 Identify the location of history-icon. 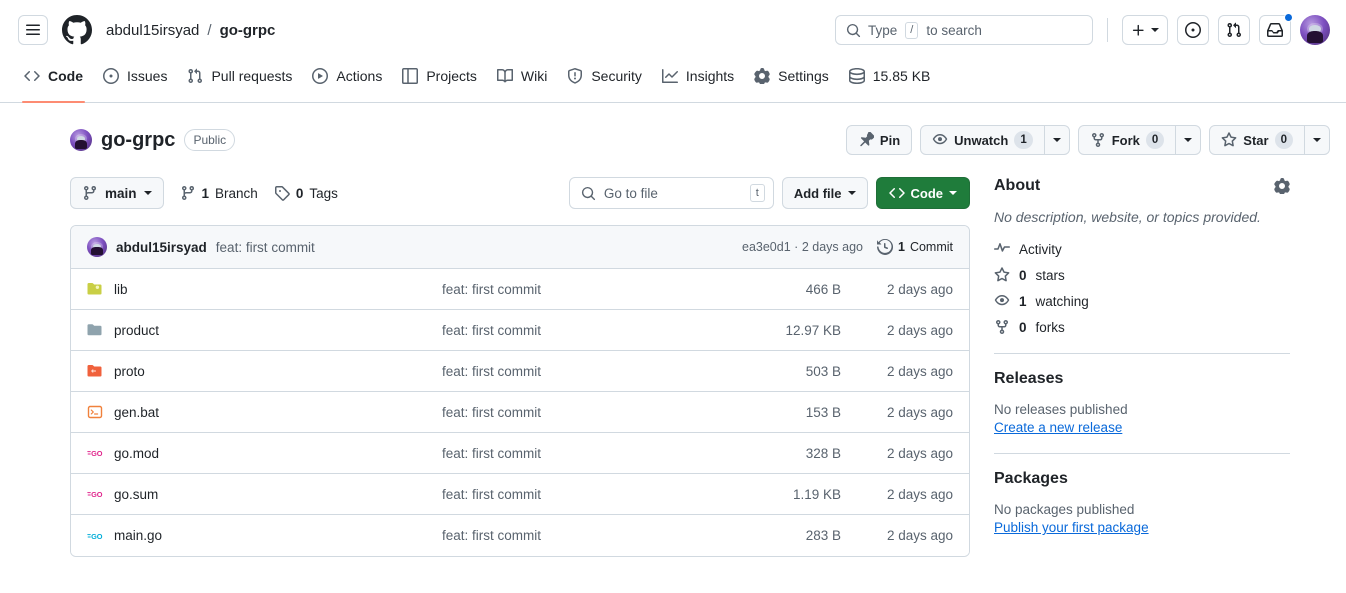
(884, 247).